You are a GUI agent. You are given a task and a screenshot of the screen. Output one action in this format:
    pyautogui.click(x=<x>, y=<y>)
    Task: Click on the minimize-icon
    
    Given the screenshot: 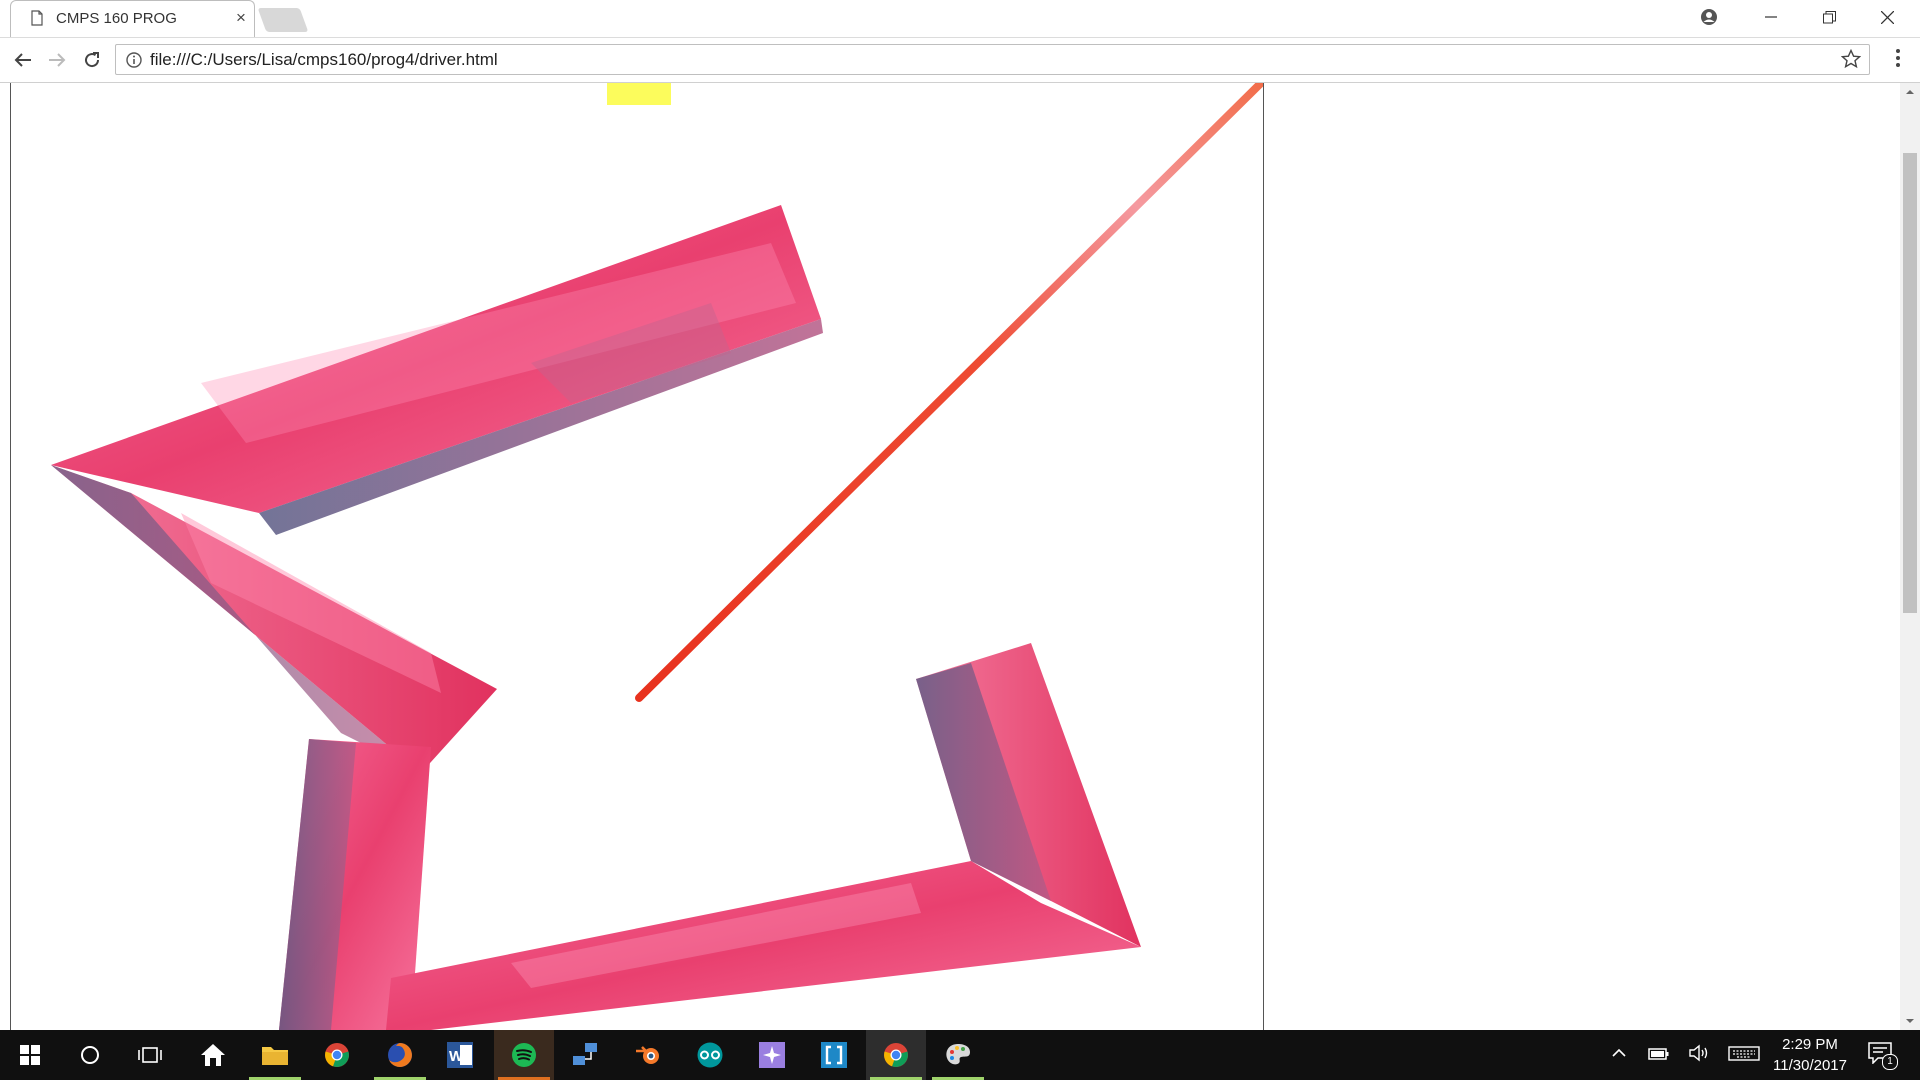 What is the action you would take?
    pyautogui.click(x=1771, y=17)
    